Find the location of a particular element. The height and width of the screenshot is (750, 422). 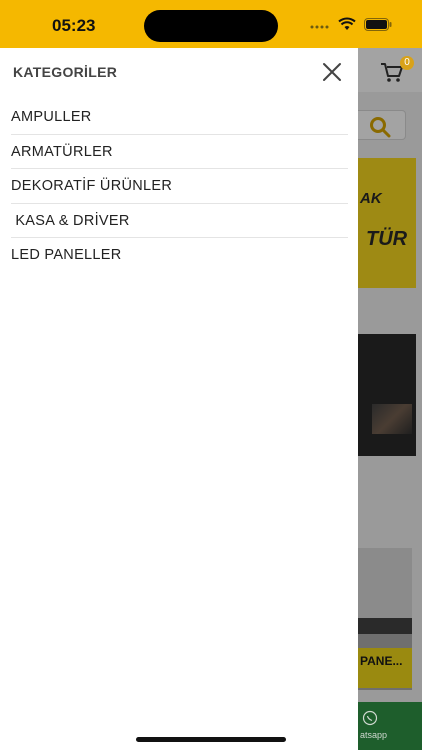

category-item-kasa-driver: KASA & DRİVER is located at coordinates (179, 221).